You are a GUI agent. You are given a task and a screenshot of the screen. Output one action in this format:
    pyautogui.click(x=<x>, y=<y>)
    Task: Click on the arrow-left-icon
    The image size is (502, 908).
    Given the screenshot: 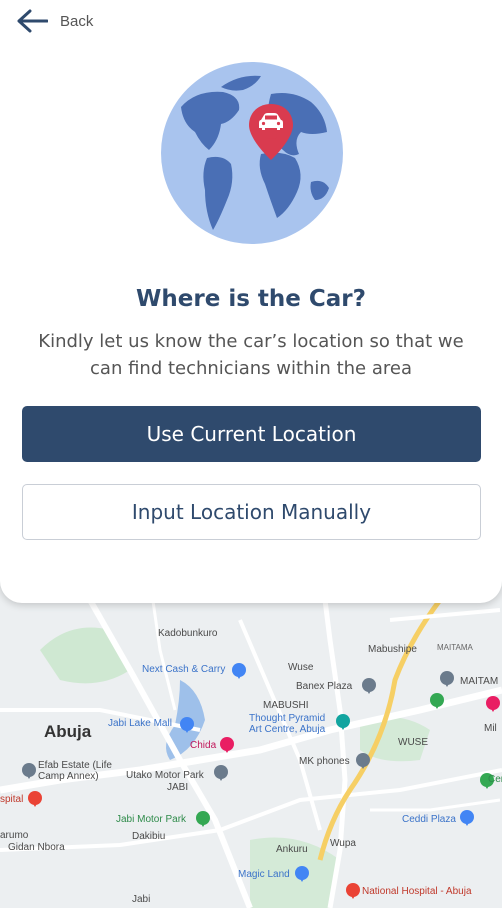 What is the action you would take?
    pyautogui.click(x=32, y=21)
    